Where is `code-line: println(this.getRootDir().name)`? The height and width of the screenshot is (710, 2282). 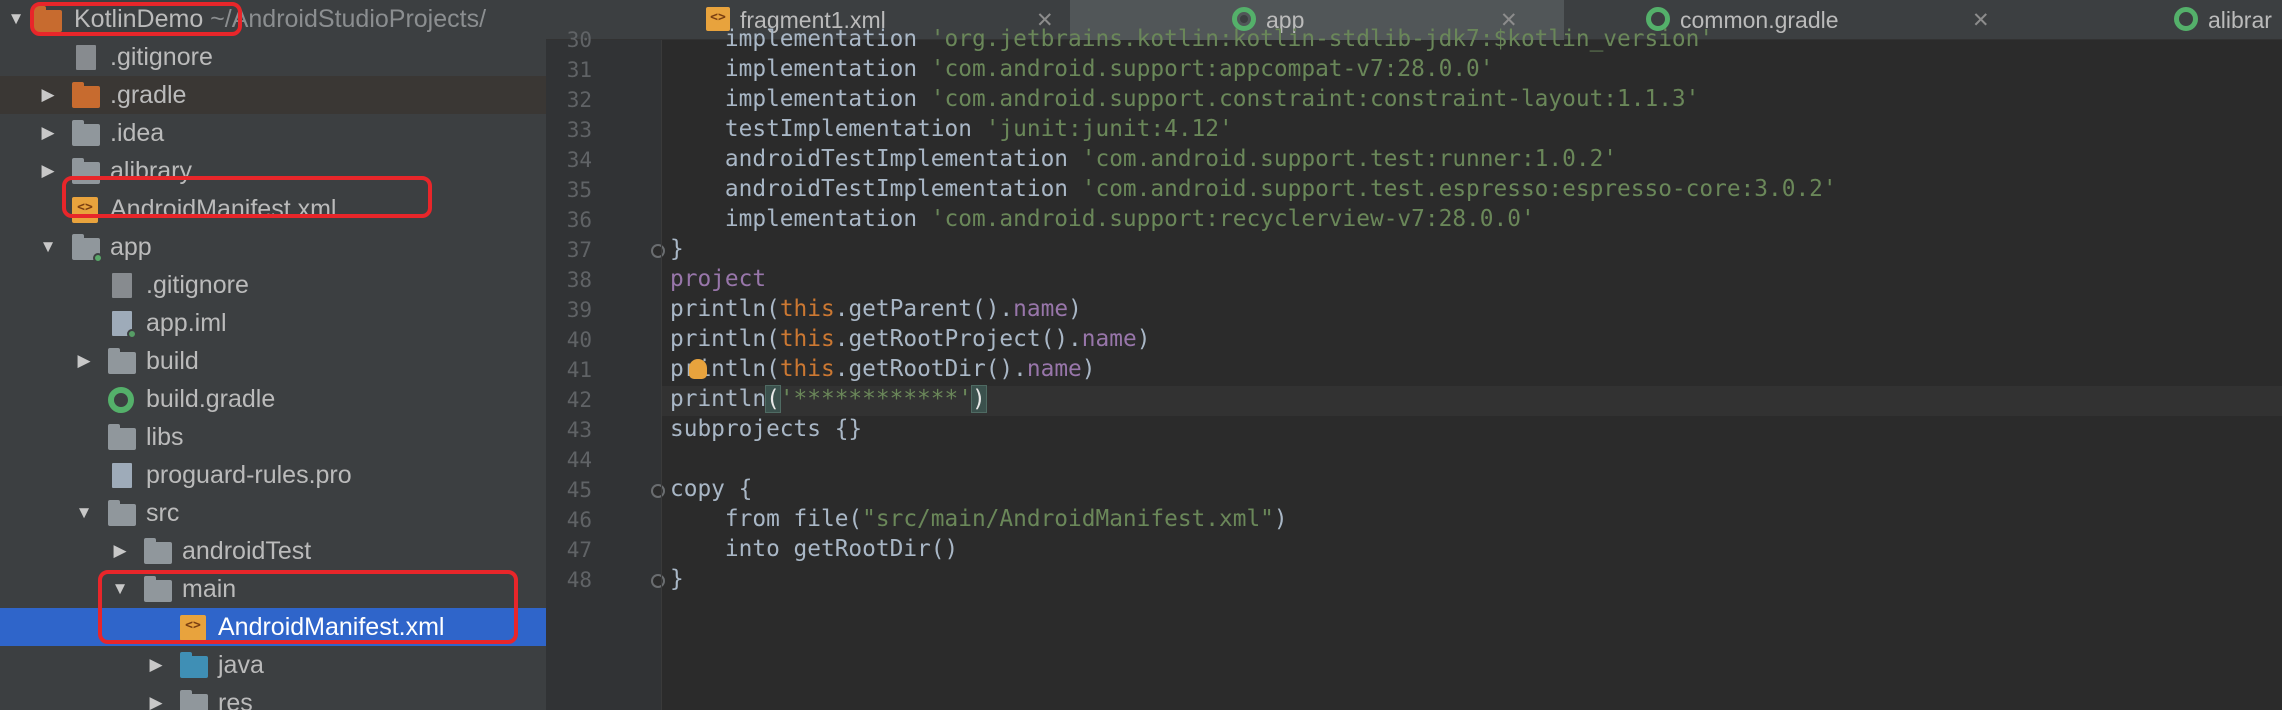
code-line: println(this.getRootDir().name) is located at coordinates (883, 371).